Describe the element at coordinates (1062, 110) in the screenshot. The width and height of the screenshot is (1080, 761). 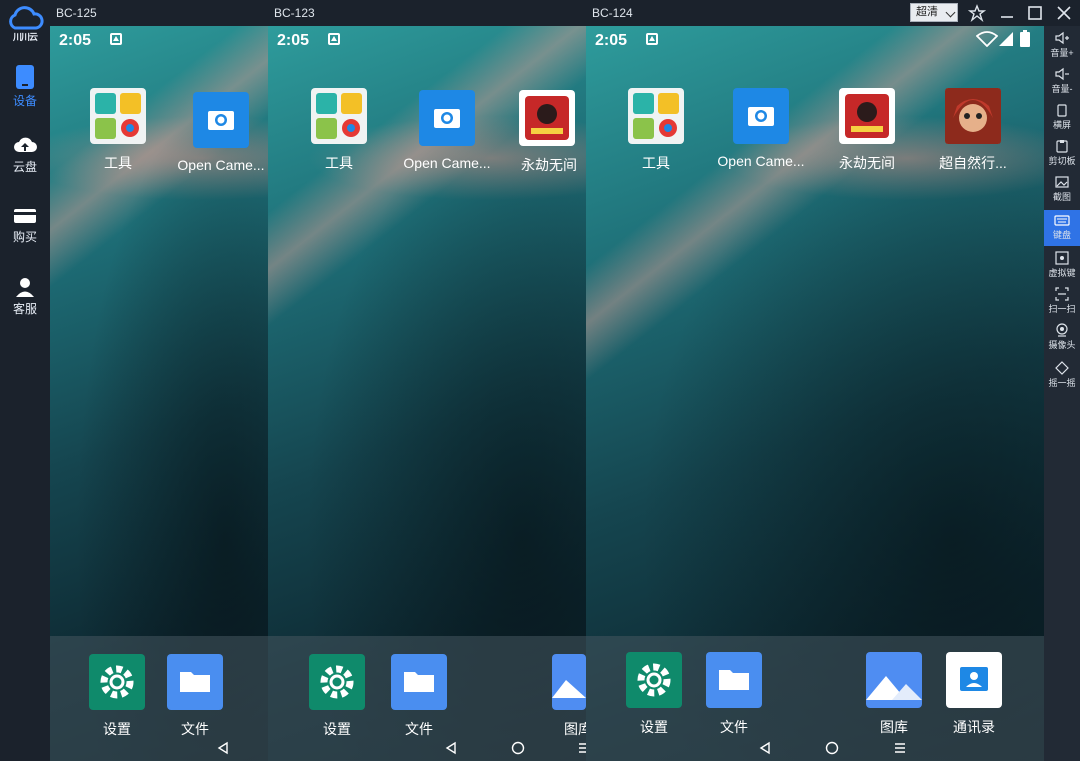
I see `rotate-icon` at that location.